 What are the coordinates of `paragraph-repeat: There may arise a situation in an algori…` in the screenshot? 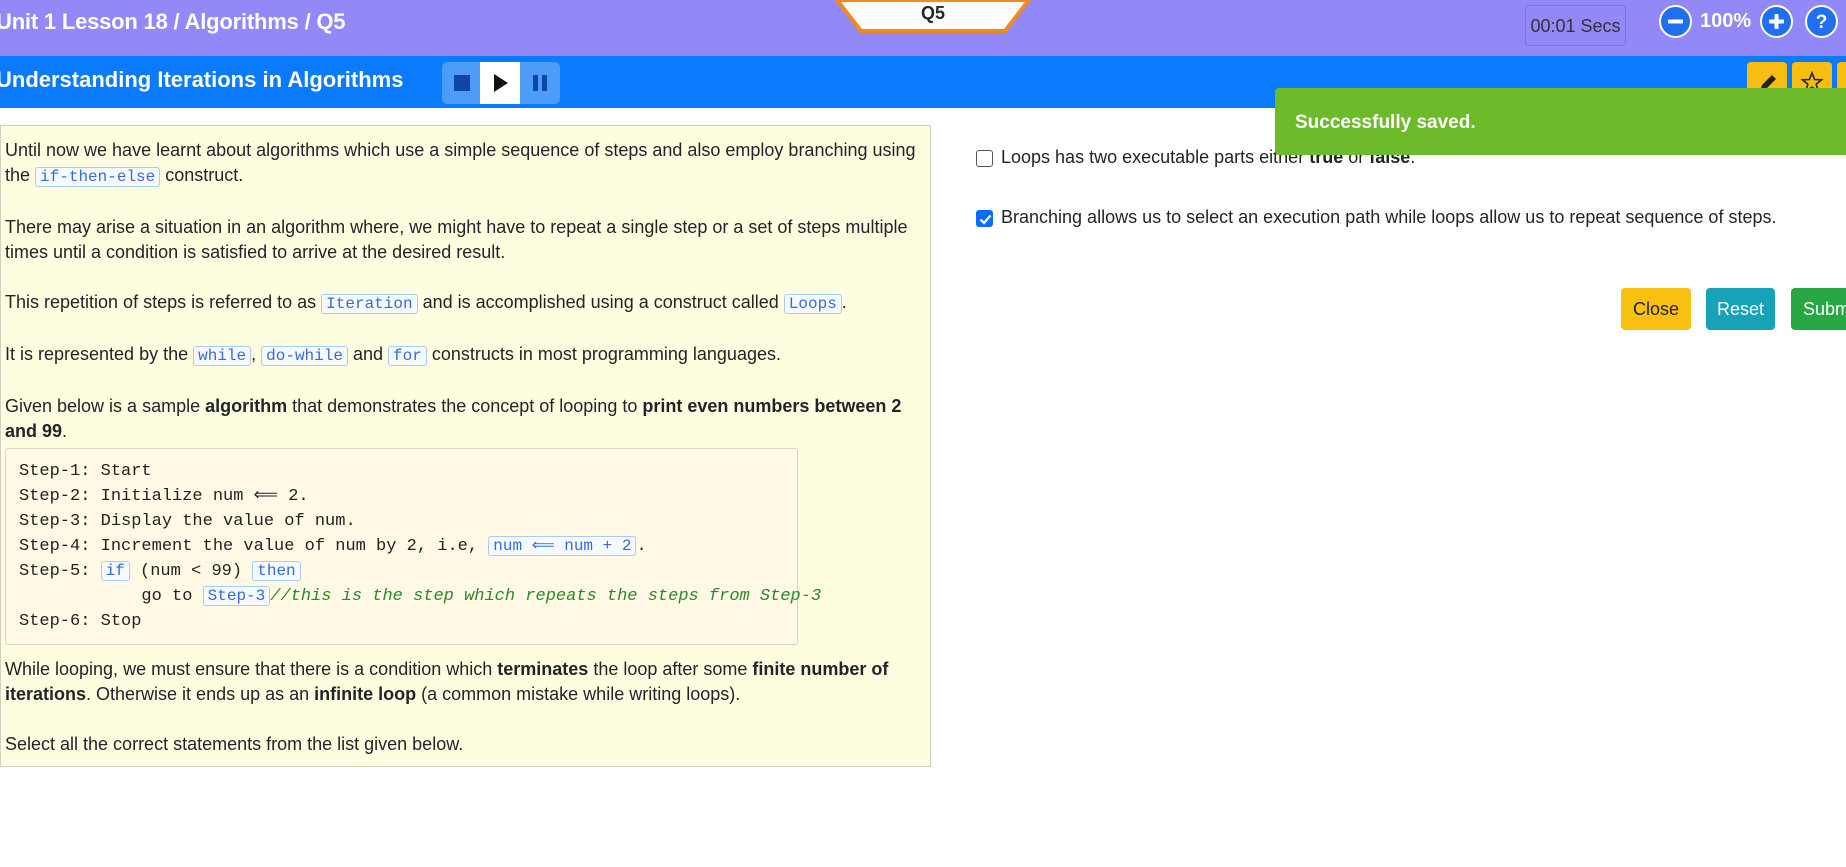 It's located at (456, 239).